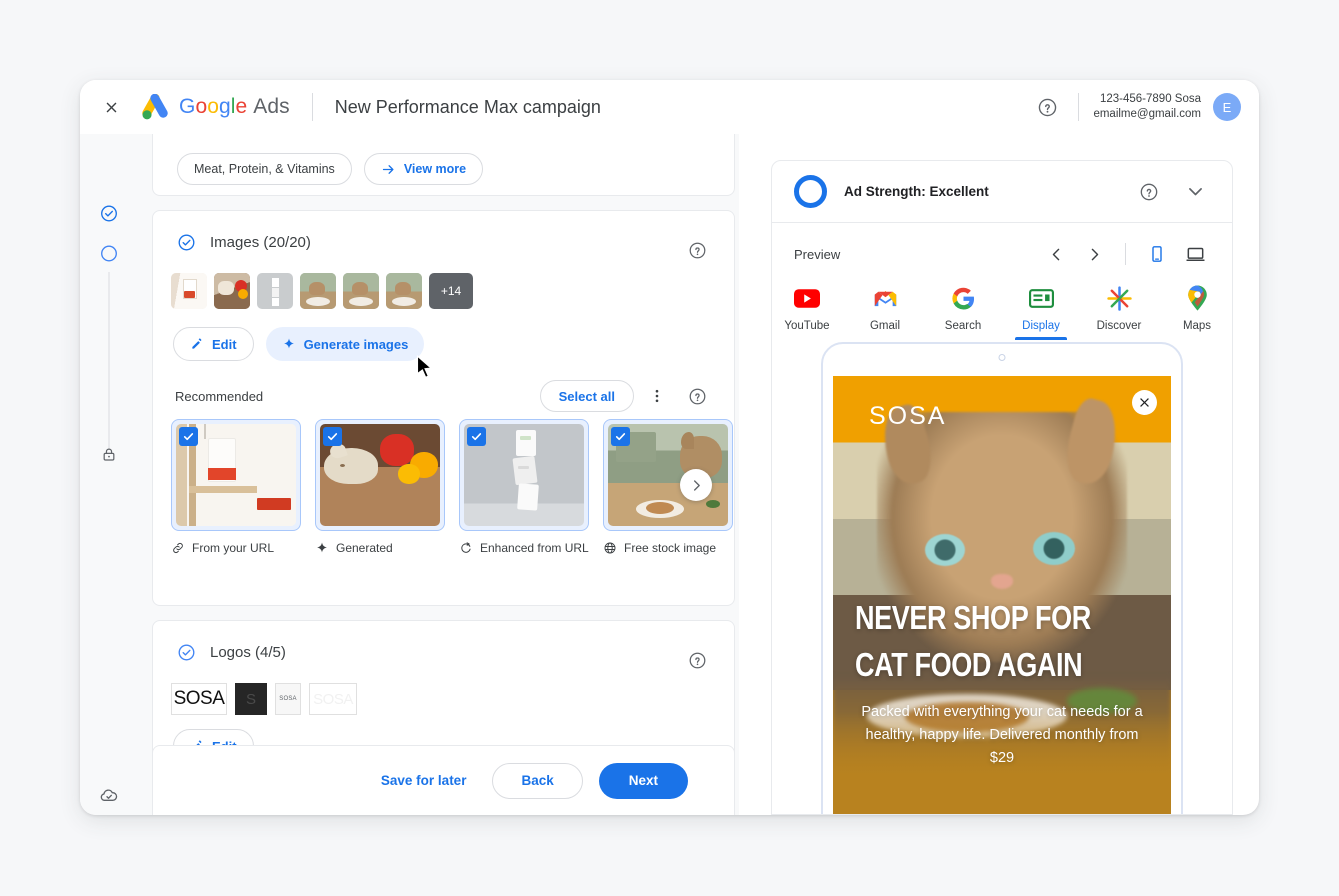 This screenshot has height=896, width=1339. What do you see at coordinates (1149, 192) in the screenshot?
I see `ad-strength-help-button` at bounding box center [1149, 192].